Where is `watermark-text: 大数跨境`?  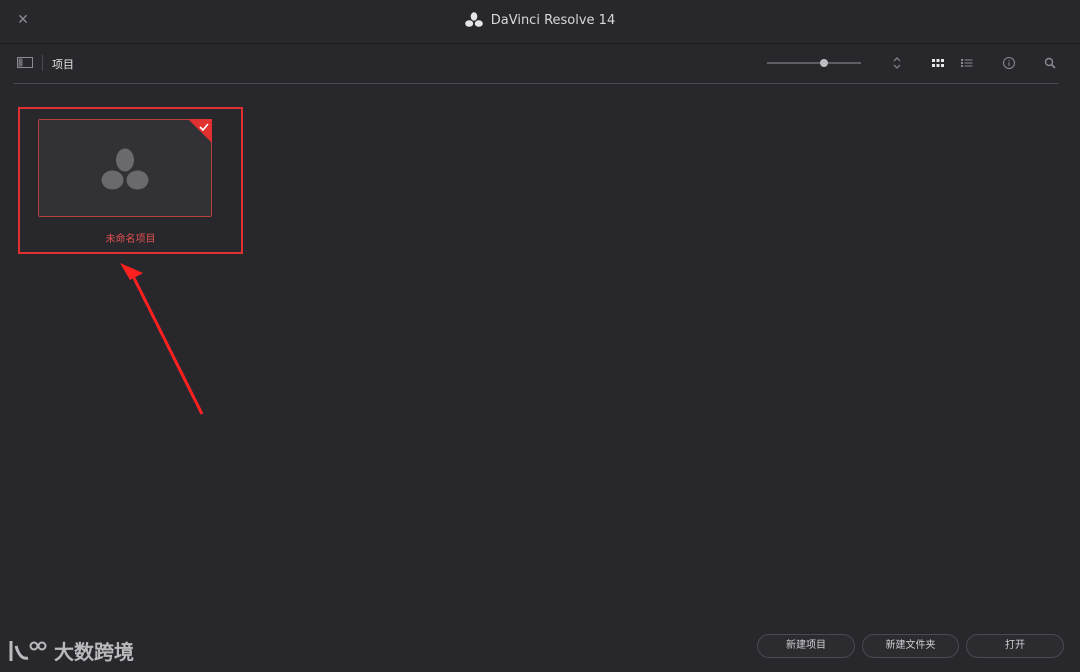
watermark-text: 大数跨境 is located at coordinates (94, 652).